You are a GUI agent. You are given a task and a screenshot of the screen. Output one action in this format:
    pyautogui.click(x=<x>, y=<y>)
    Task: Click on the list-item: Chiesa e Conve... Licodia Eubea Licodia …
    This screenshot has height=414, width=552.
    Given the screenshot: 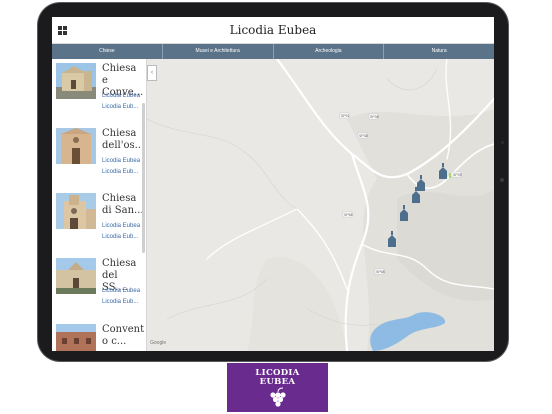 What is the action you would take?
    pyautogui.click(x=99, y=90)
    